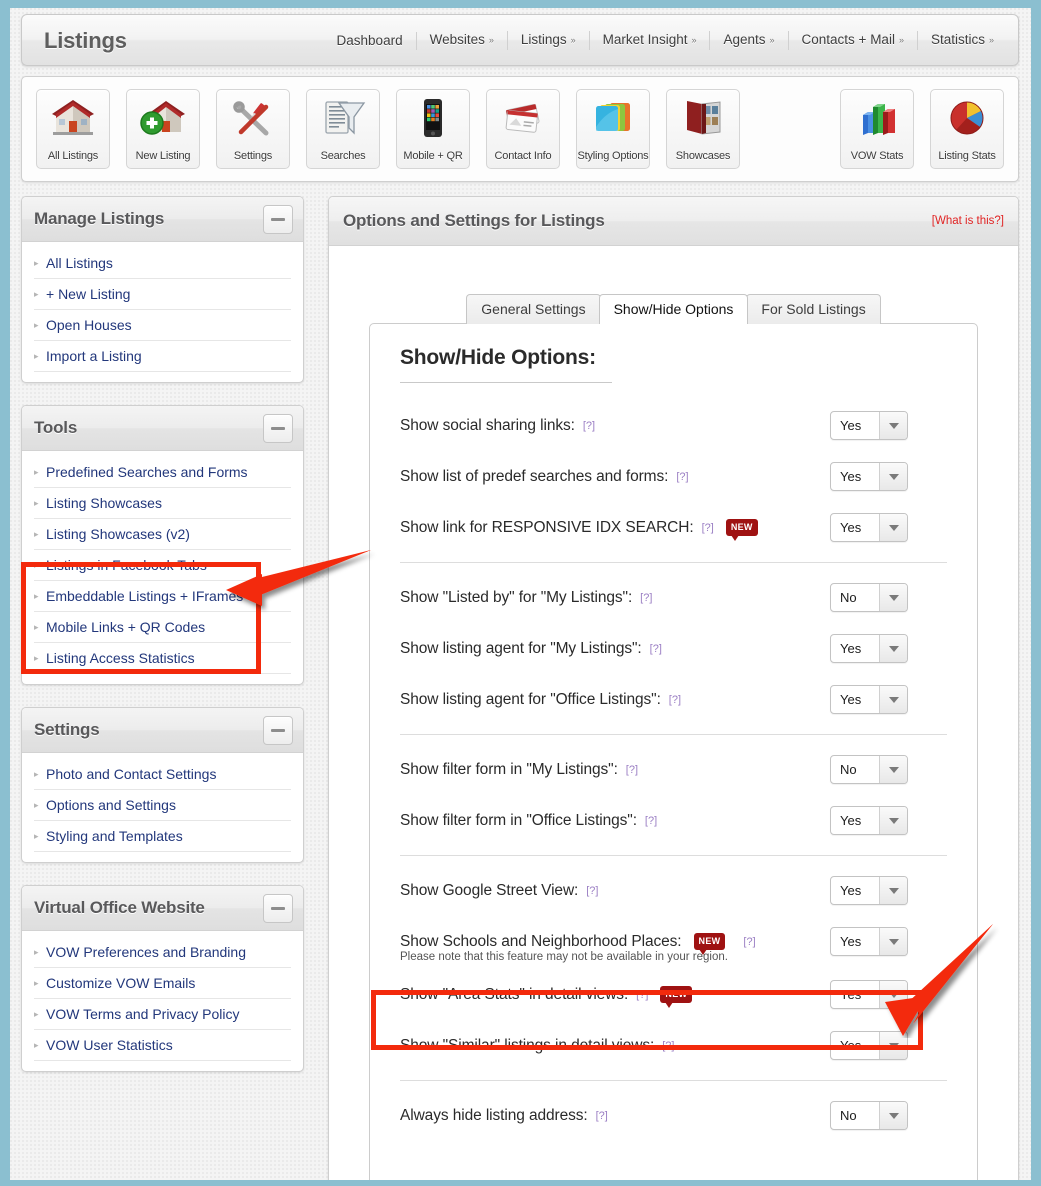 The height and width of the screenshot is (1186, 1041). Describe the element at coordinates (162, 263) in the screenshot. I see `sidebar-item-all-listings: ▸ All Listings` at that location.